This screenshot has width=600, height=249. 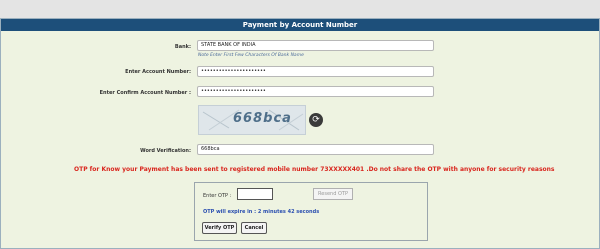 I want to click on otp-input, so click(x=255, y=194).